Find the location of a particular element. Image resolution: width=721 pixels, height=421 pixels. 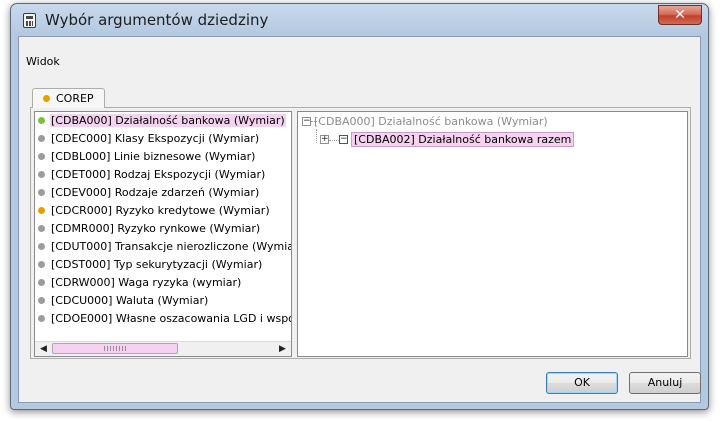

tree-connector is located at coordinates (316, 136).